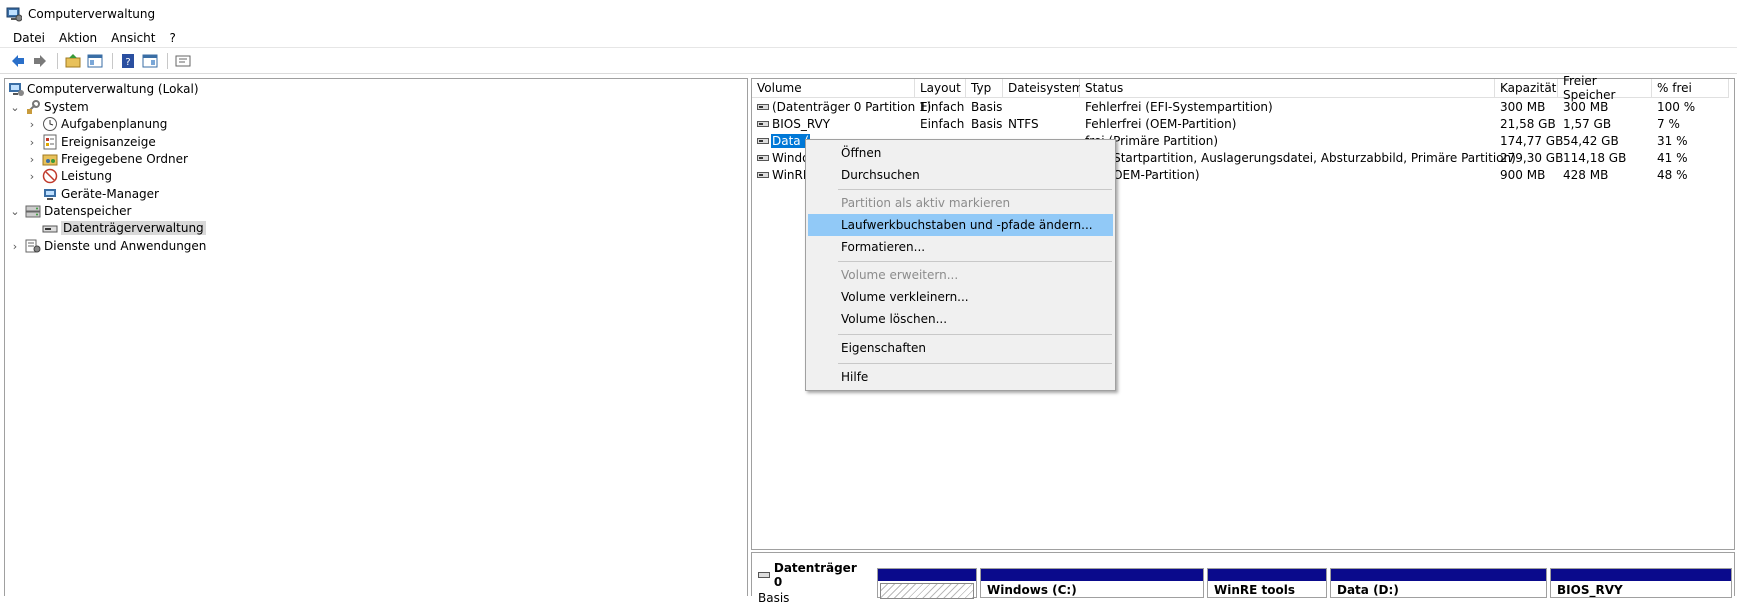 Image resolution: width=1737 pixels, height=605 pixels. What do you see at coordinates (108, 142) in the screenshot?
I see `tree-item-label: Ereignisanzeige` at bounding box center [108, 142].